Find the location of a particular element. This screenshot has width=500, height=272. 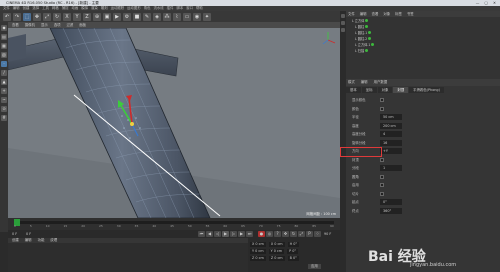

next-key-icon: ▶ is located at coordinates (241, 234).